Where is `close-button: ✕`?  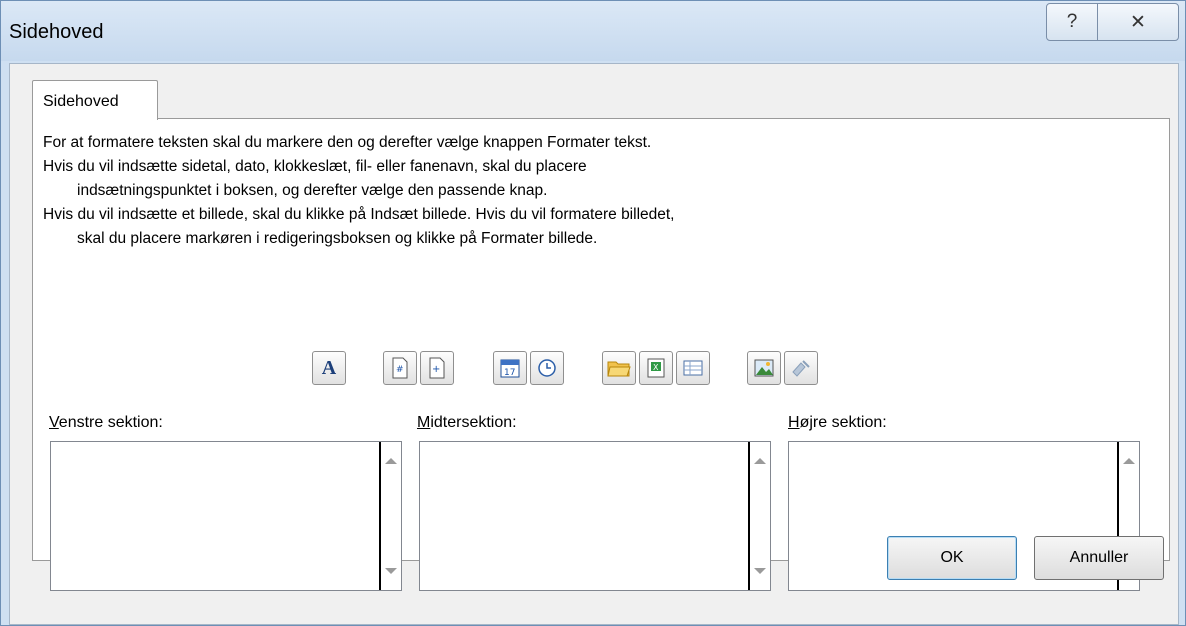 close-button: ✕ is located at coordinates (1138, 22).